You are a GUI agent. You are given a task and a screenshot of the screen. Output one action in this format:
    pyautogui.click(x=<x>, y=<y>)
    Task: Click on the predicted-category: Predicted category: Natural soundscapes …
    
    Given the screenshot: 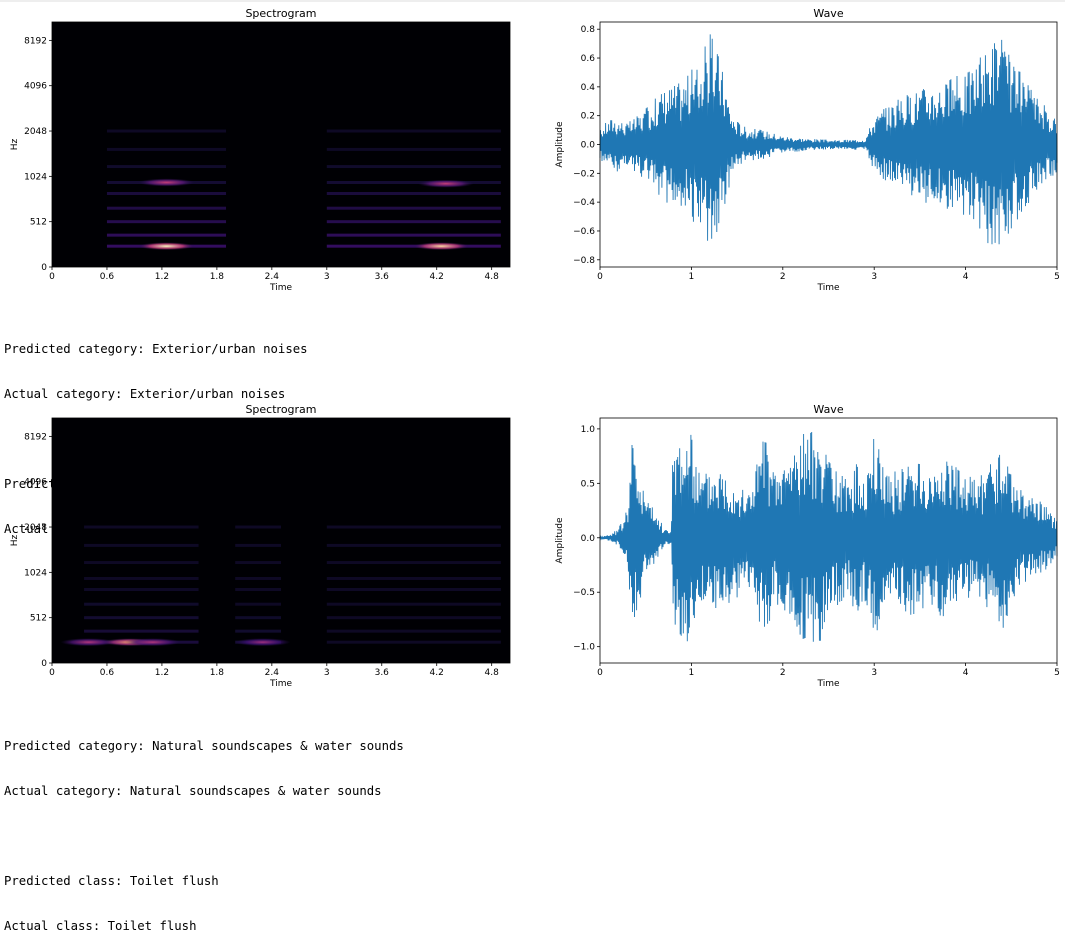 What is the action you would take?
    pyautogui.click(x=204, y=746)
    